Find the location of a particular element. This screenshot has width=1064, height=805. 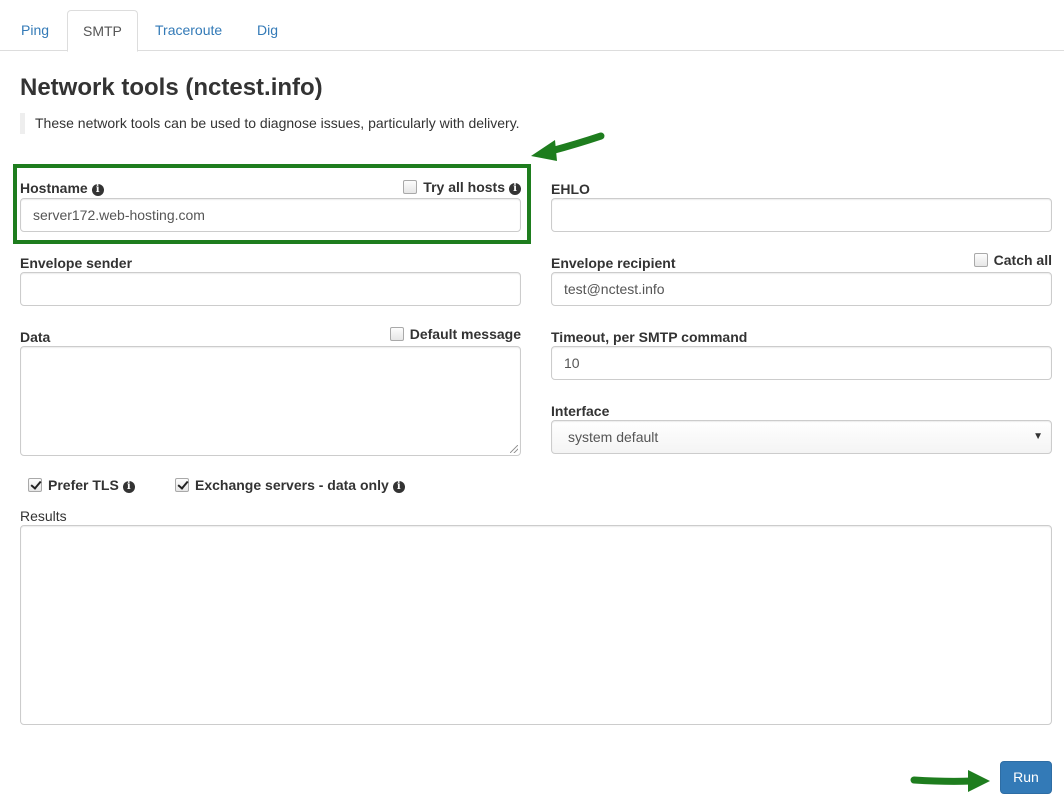

run-button: Run is located at coordinates (1026, 777).